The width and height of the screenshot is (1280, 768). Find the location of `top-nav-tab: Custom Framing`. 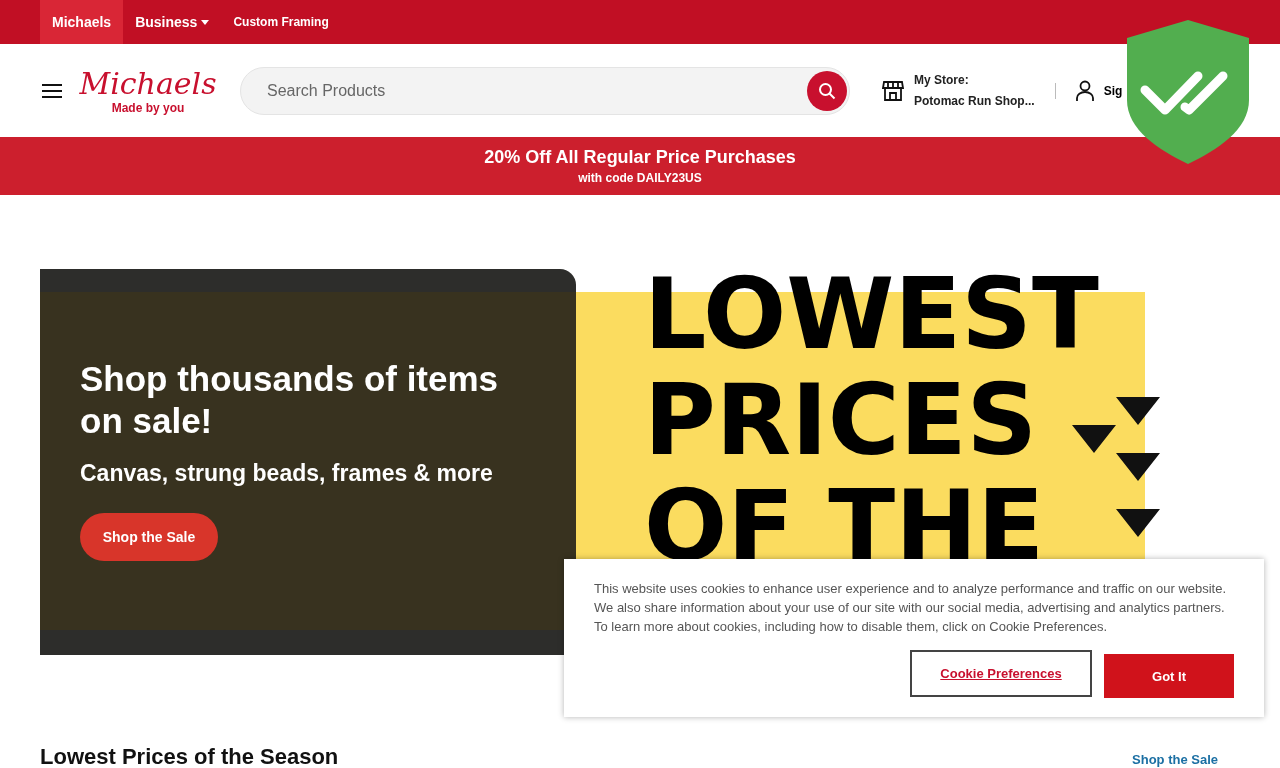

top-nav-tab: Custom Framing is located at coordinates (281, 22).